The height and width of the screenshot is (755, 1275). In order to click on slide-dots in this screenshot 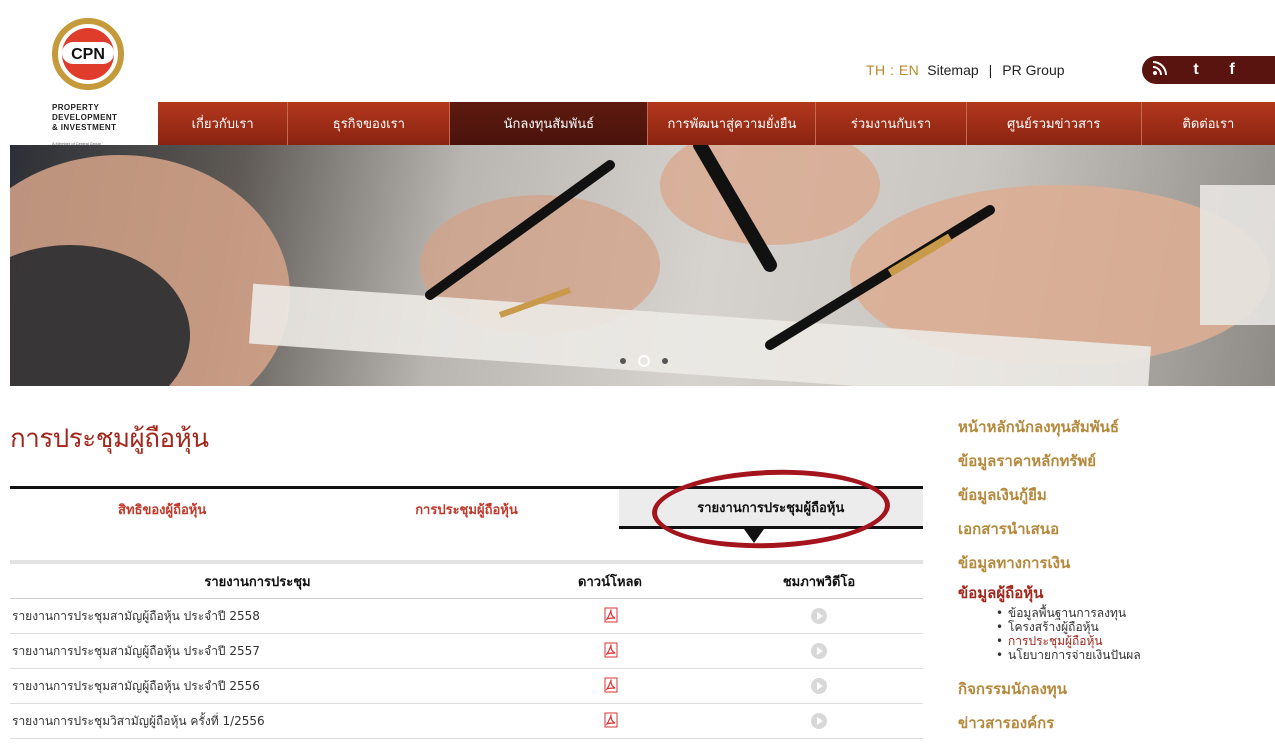, I will do `click(644, 361)`.